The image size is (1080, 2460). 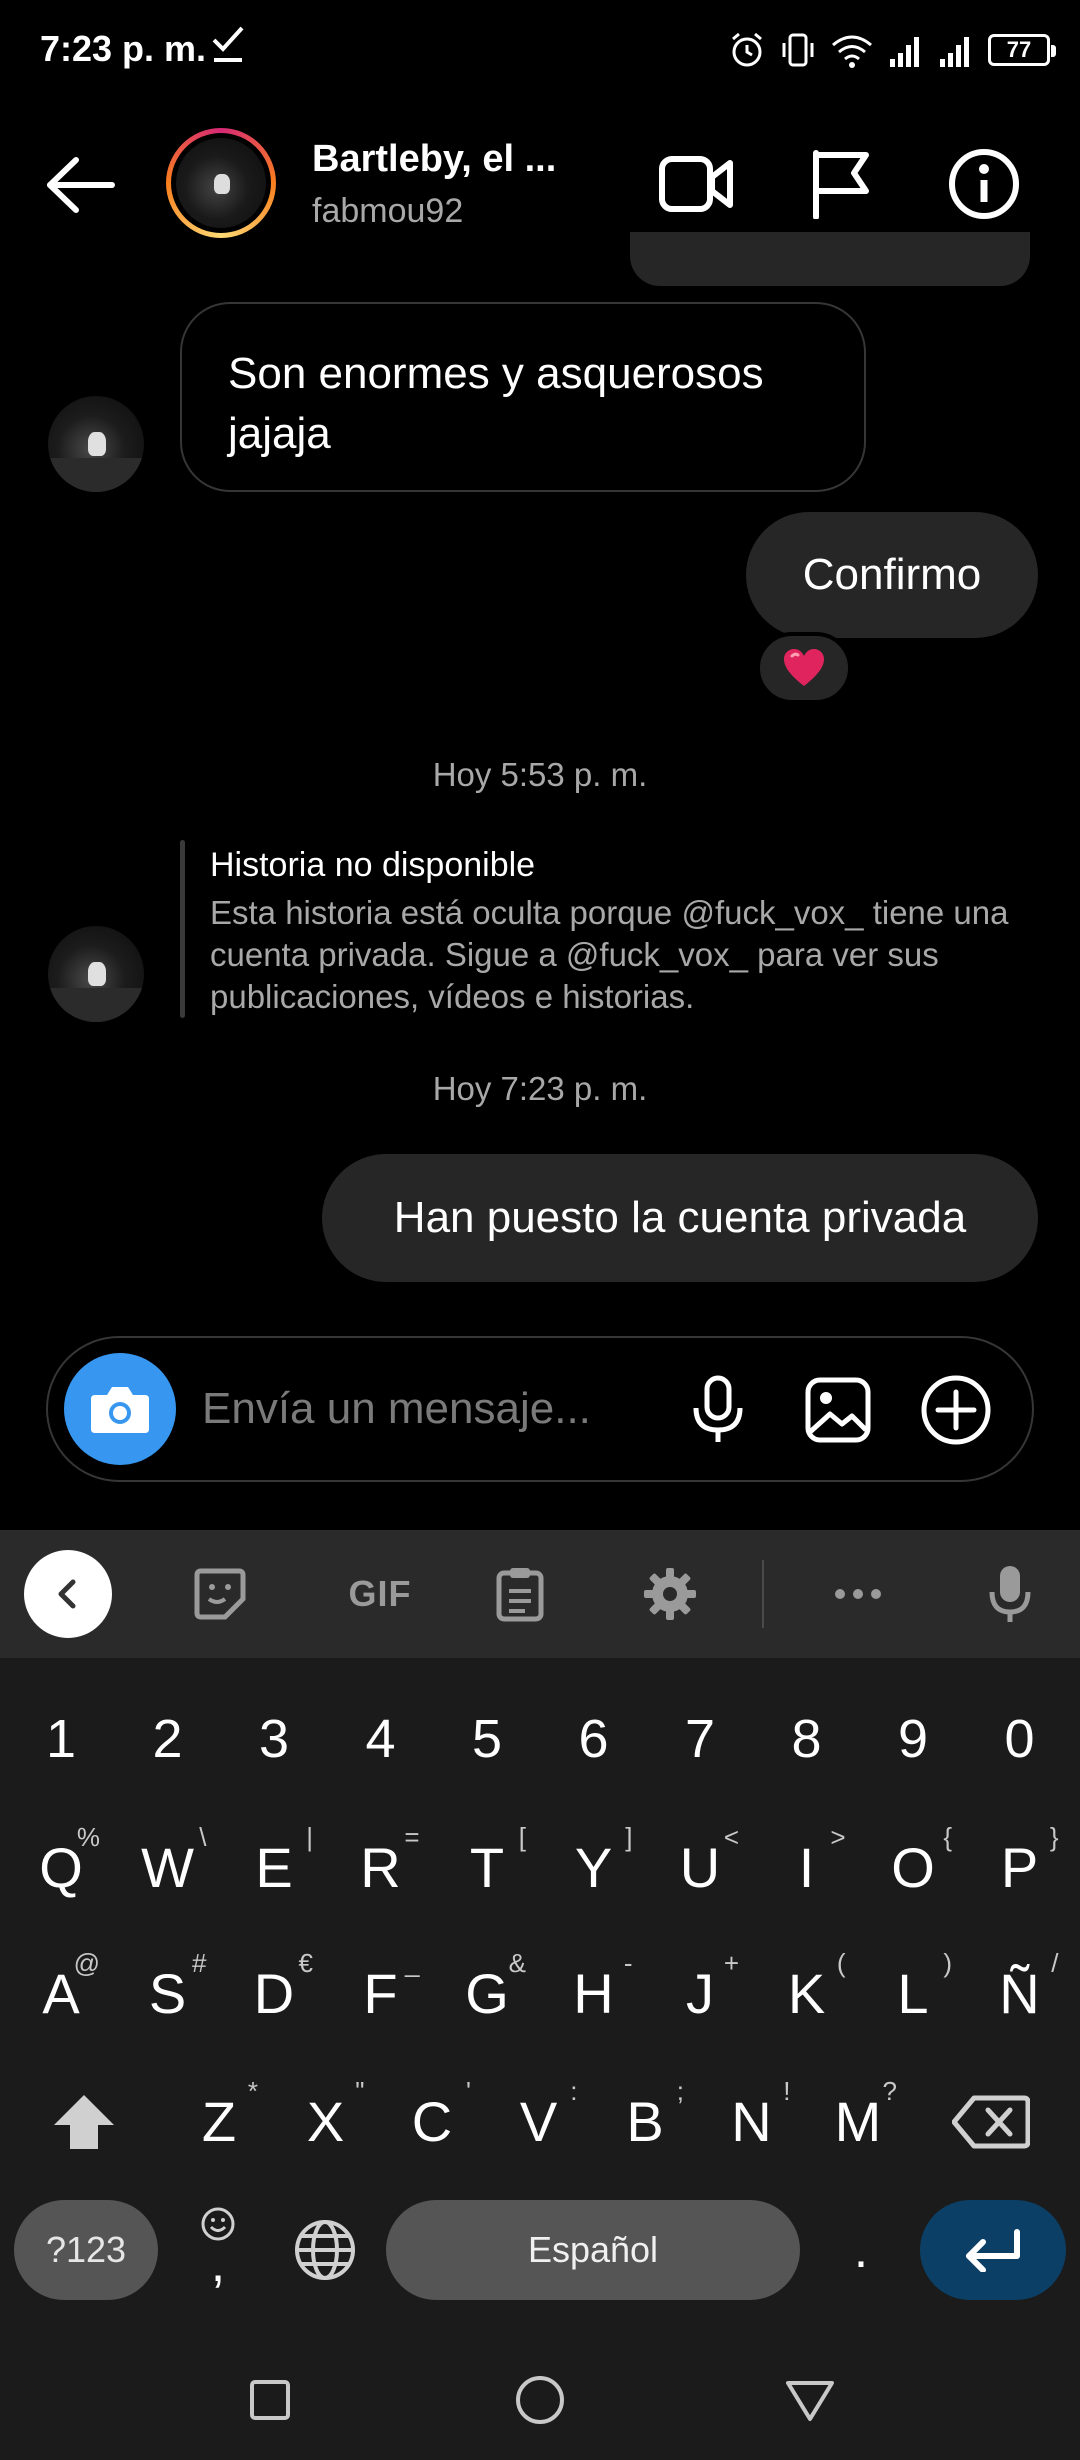 What do you see at coordinates (380, 1594) in the screenshot?
I see `gif-button: GIF` at bounding box center [380, 1594].